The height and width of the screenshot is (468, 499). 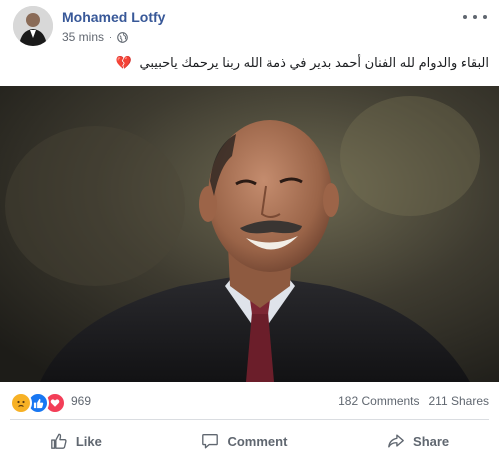 I want to click on author-avatar, so click(x=33, y=26).